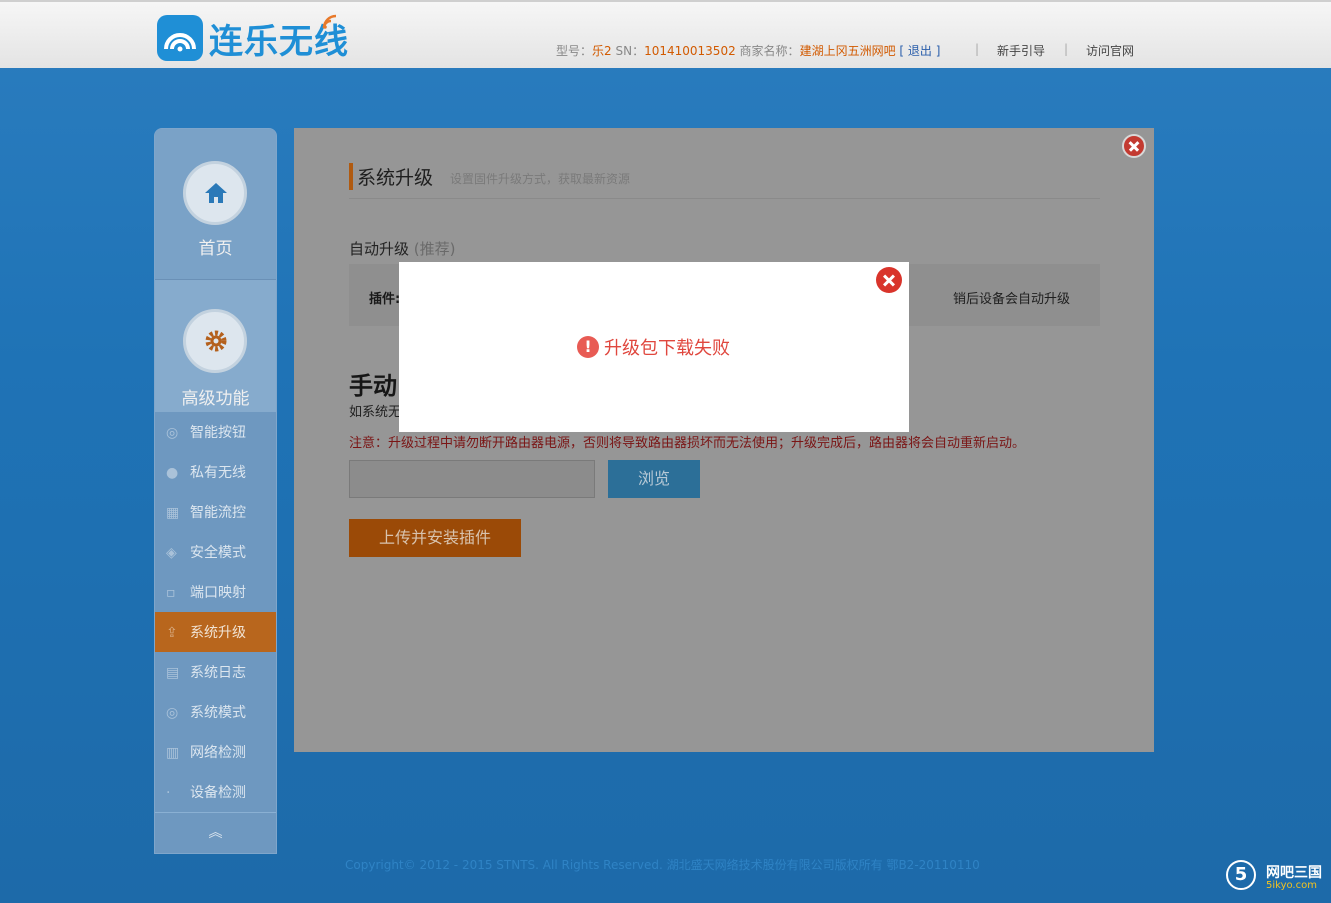 The image size is (1331, 903). Describe the element at coordinates (667, 348) in the screenshot. I see `dialog-message-text: 升级包下载失败` at that location.